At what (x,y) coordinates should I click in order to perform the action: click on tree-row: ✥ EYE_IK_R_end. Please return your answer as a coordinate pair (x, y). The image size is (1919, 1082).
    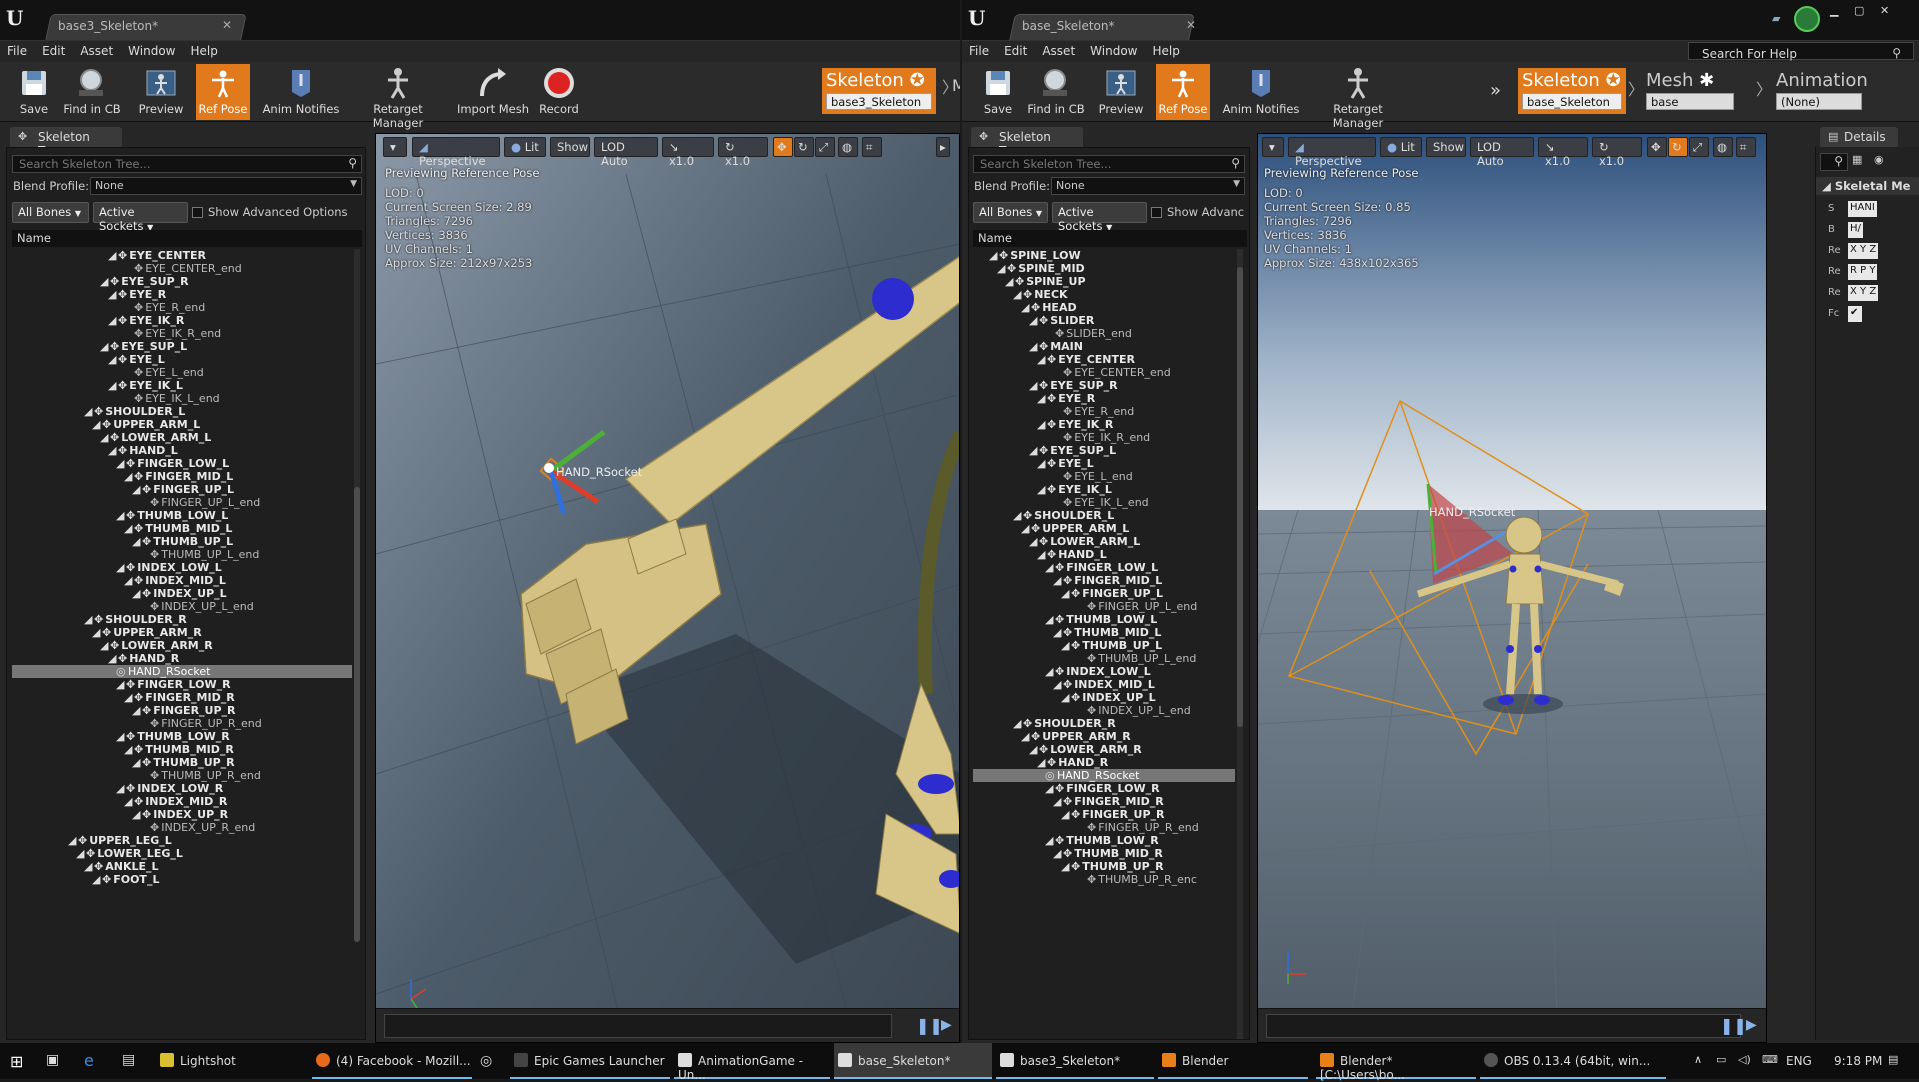
    Looking at the image, I should click on (182, 333).